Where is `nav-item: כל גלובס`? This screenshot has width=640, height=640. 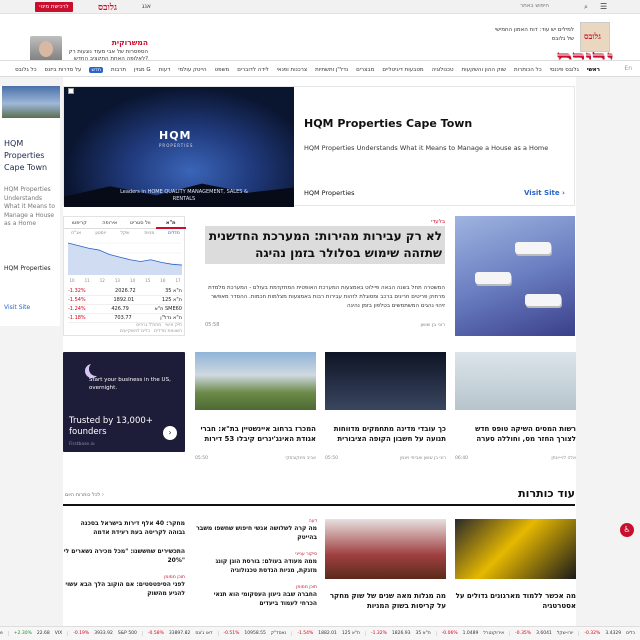 nav-item: כל גלובס is located at coordinates (25, 70).